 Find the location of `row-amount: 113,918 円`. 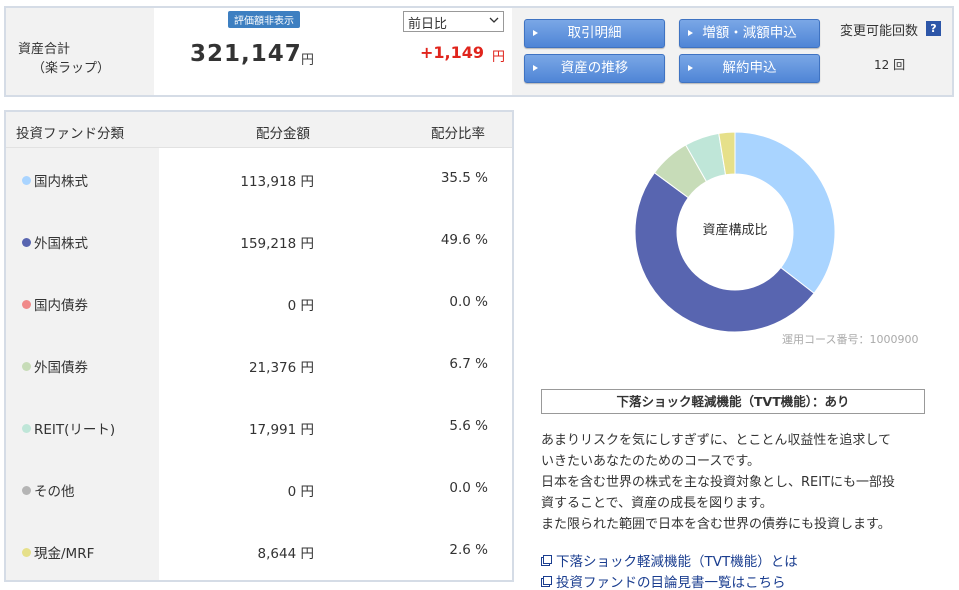

row-amount: 113,918 円 is located at coordinates (277, 182).